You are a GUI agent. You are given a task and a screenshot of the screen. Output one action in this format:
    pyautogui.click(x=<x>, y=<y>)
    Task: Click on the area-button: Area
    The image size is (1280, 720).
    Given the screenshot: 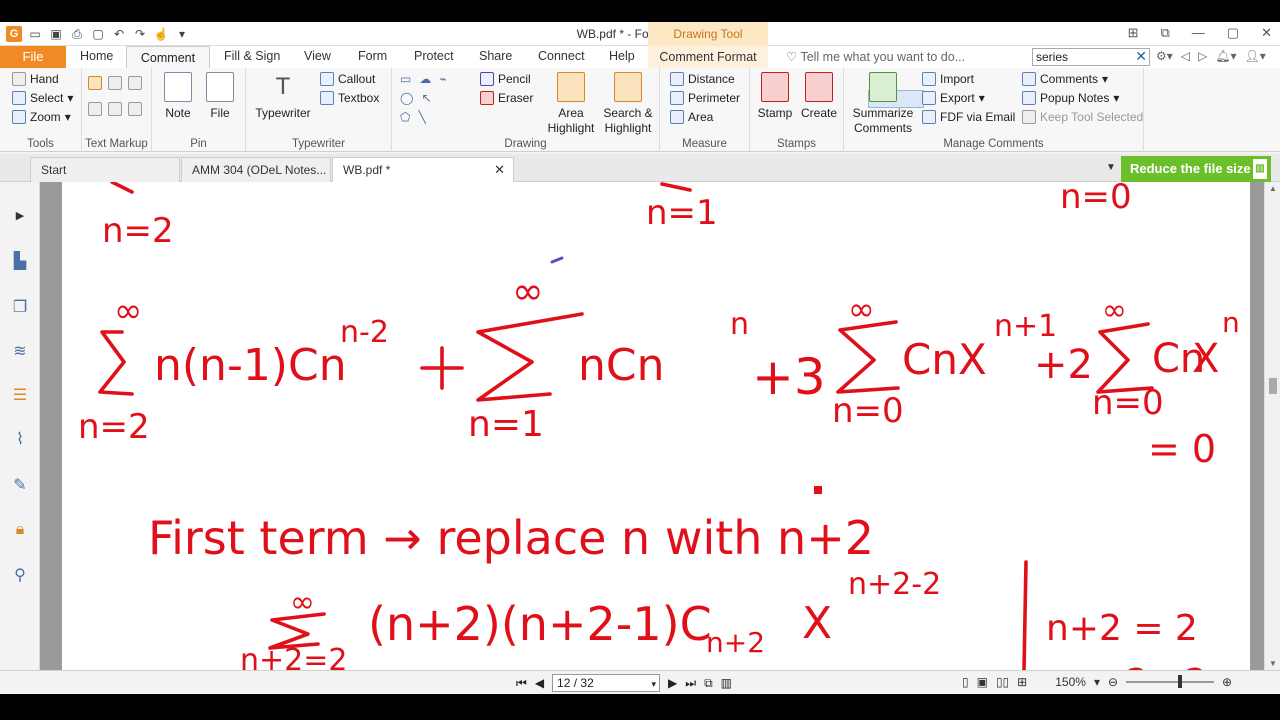 What is the action you would take?
    pyautogui.click(x=691, y=117)
    